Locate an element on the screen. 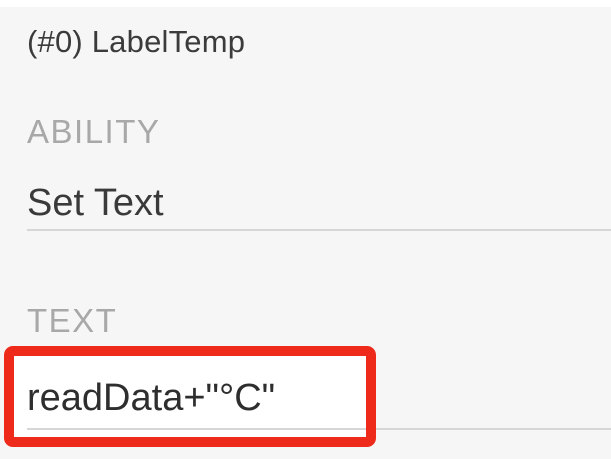 The image size is (611, 459). panel-top-strip is located at coordinates (305, 3).